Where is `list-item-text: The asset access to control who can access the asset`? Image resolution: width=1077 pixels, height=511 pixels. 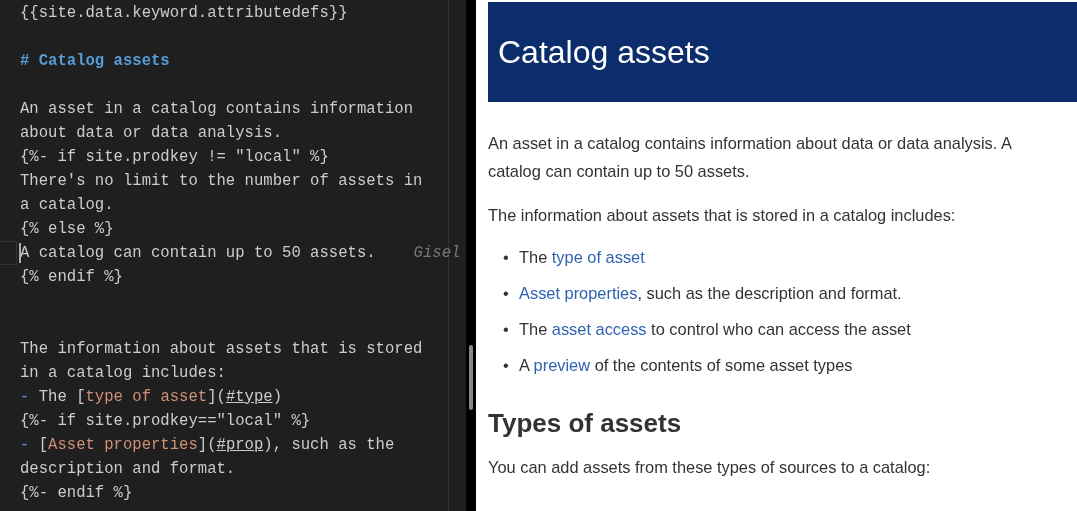 list-item-text: The asset access to control who can access the asset is located at coordinates (715, 329).